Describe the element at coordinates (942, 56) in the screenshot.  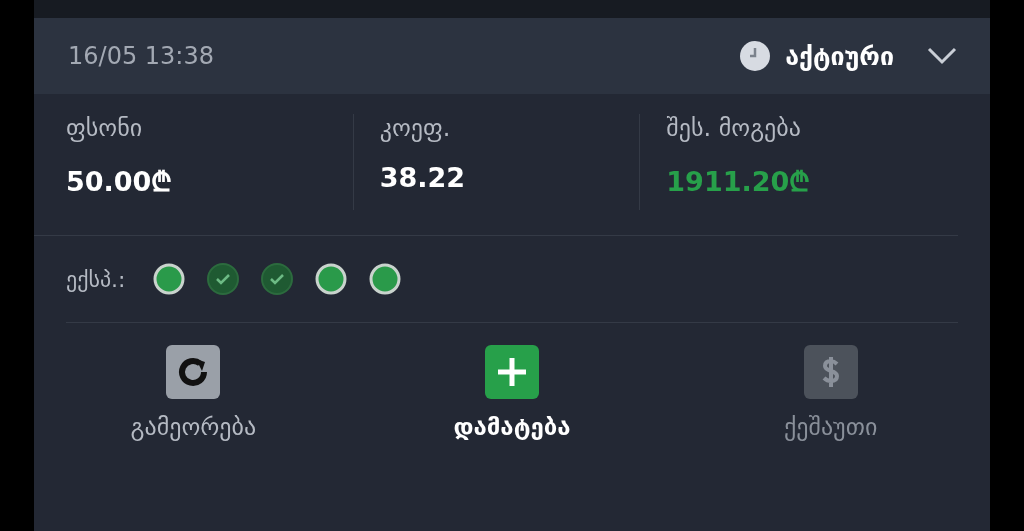
I see `chevron-icon` at that location.